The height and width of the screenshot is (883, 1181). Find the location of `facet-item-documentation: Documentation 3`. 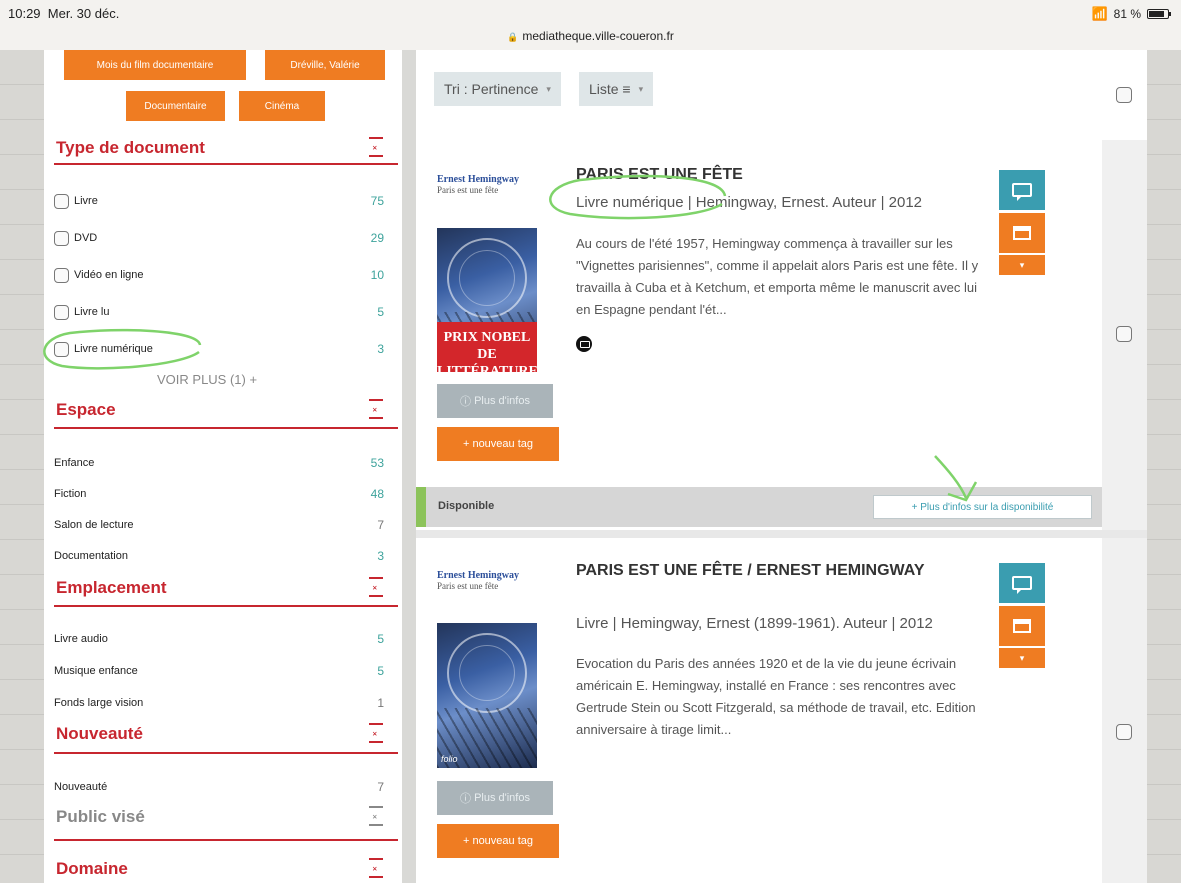

facet-item-documentation: Documentation 3 is located at coordinates (219, 556).